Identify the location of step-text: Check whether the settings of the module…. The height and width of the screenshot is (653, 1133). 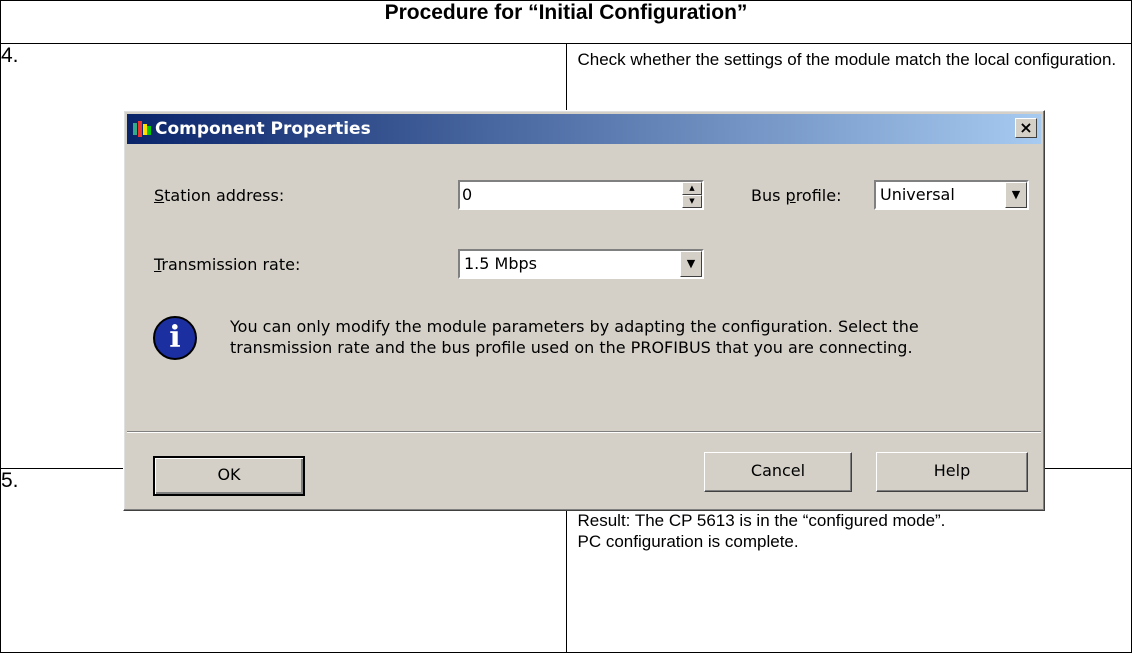
(847, 59).